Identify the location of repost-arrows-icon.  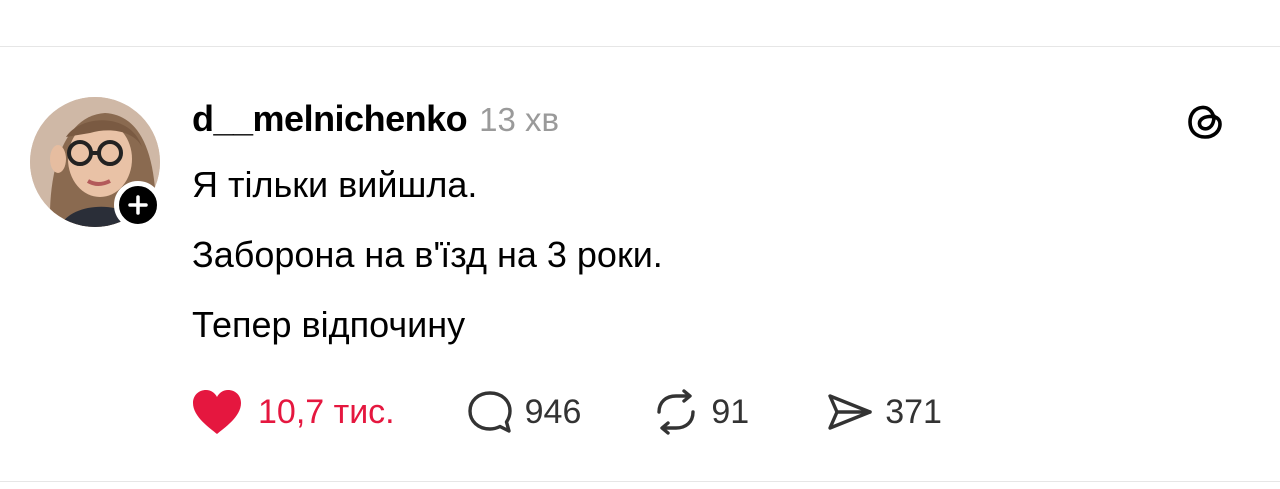
(676, 412).